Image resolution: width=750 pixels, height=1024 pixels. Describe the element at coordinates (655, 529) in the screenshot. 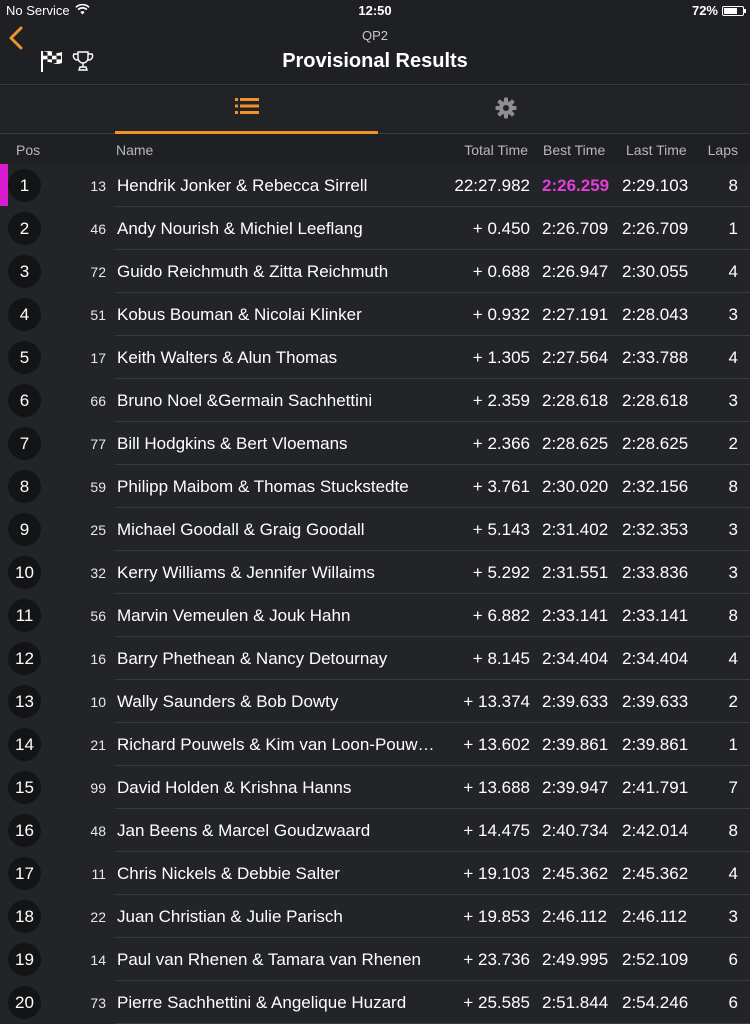

I see `last-time: 2:32.353` at that location.